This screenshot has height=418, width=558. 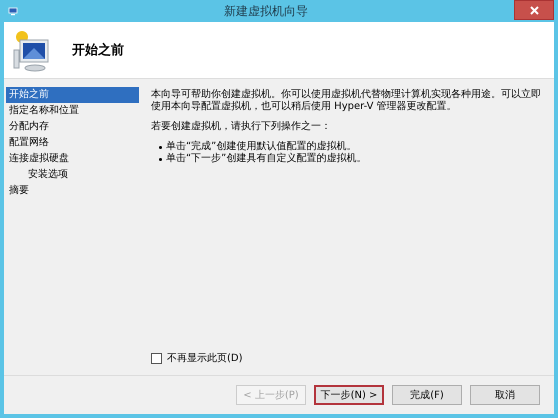 What do you see at coordinates (346, 358) in the screenshot?
I see `dont-show-checkbox: 不再显示此页(D)` at bounding box center [346, 358].